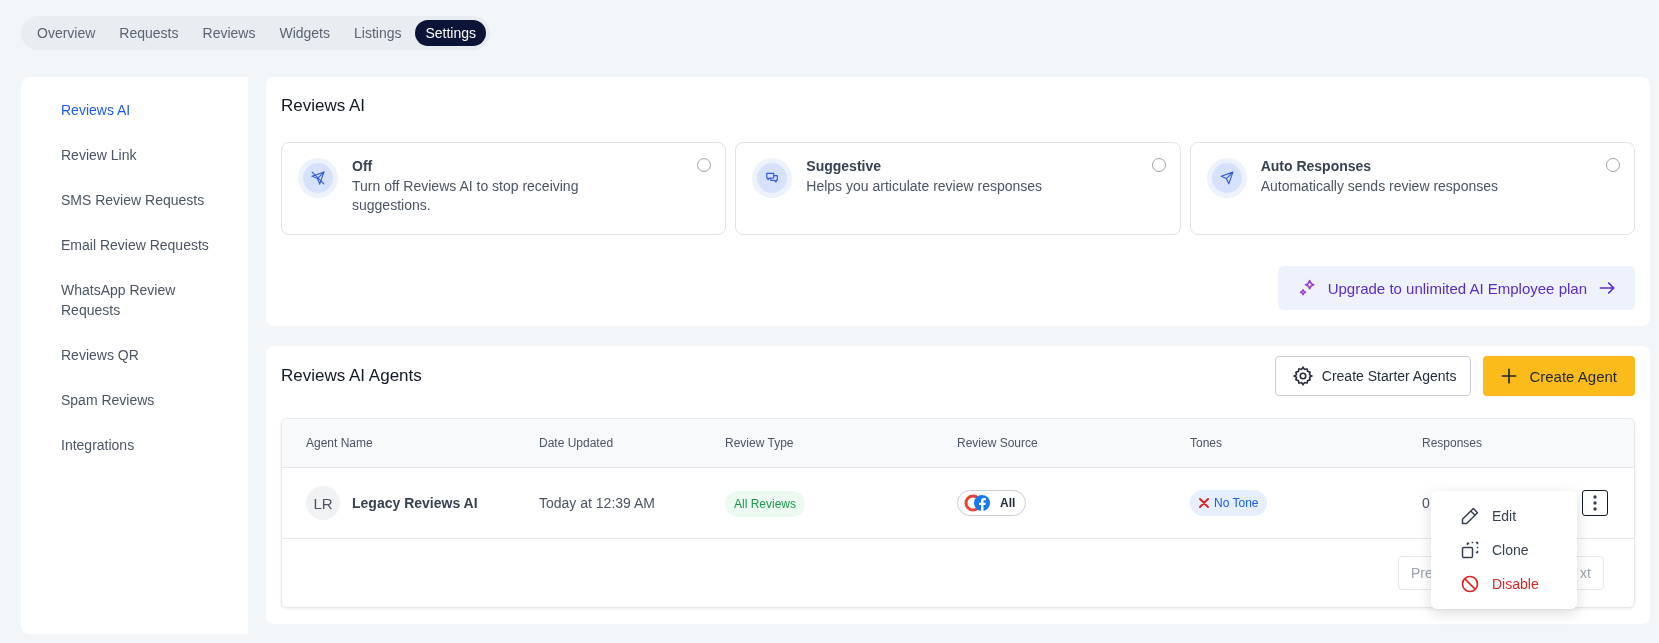 Image resolution: width=1659 pixels, height=643 pixels. What do you see at coordinates (1504, 550) in the screenshot?
I see `menu-item: Clone` at bounding box center [1504, 550].